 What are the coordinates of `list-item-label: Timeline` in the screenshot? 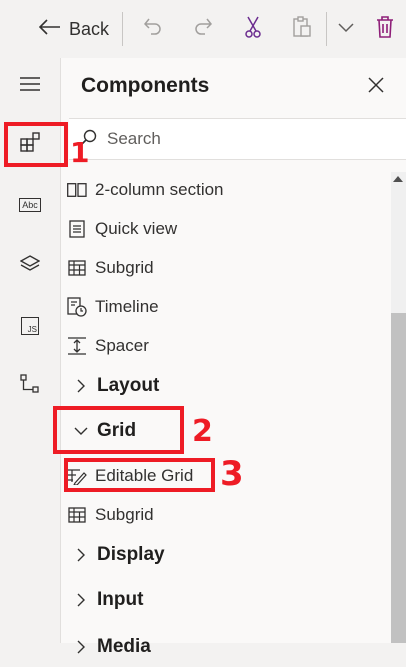 It's located at (127, 306).